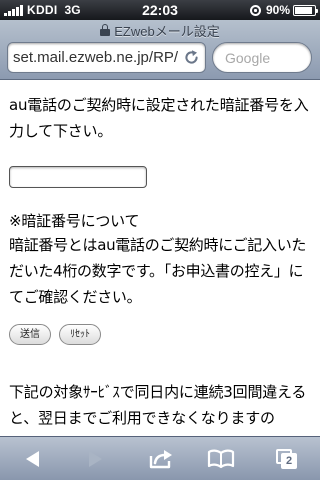 This screenshot has width=320, height=480. I want to click on rotation-lock-icon, so click(255, 10).